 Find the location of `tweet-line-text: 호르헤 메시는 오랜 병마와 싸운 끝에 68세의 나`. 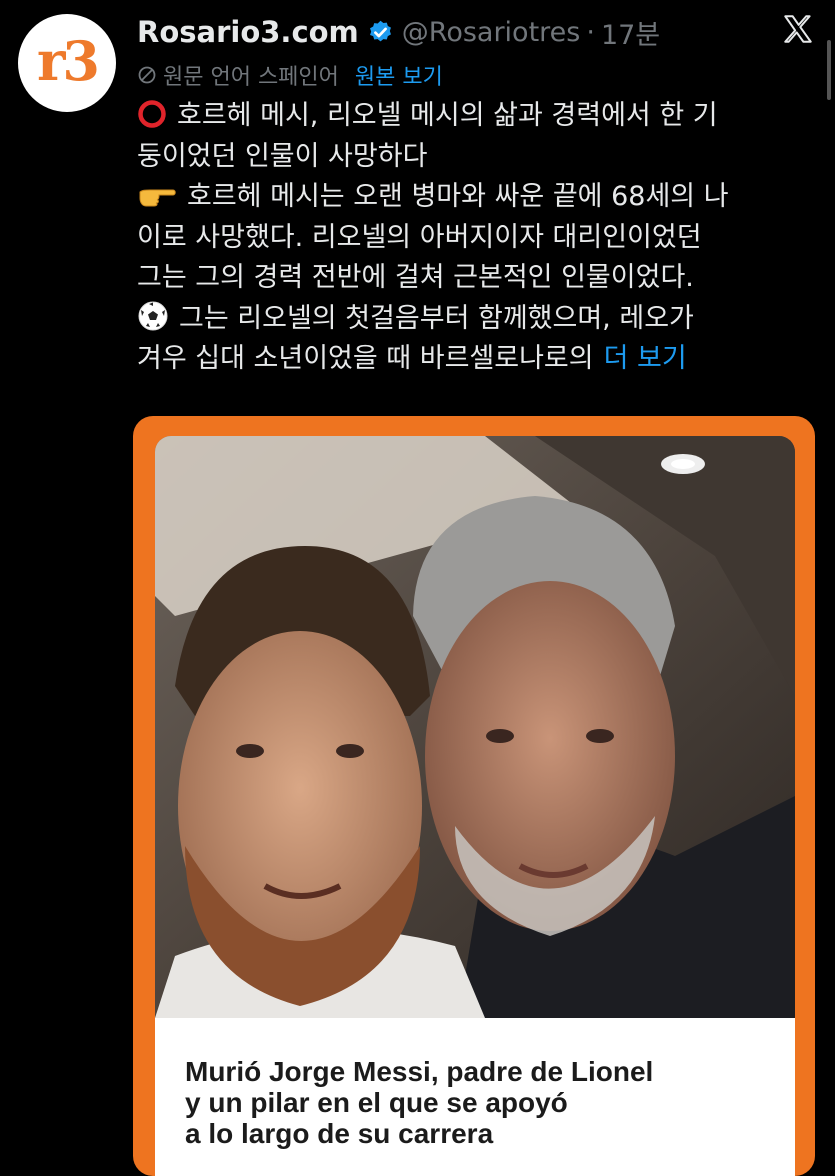

tweet-line-text: 호르헤 메시는 오랜 병마와 싸운 끝에 68세의 나 is located at coordinates (458, 196).